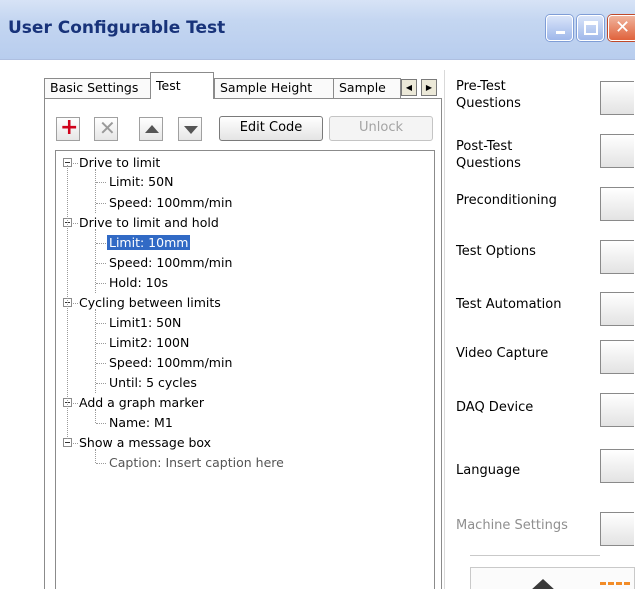  I want to click on plus-icon: +, so click(69, 127).